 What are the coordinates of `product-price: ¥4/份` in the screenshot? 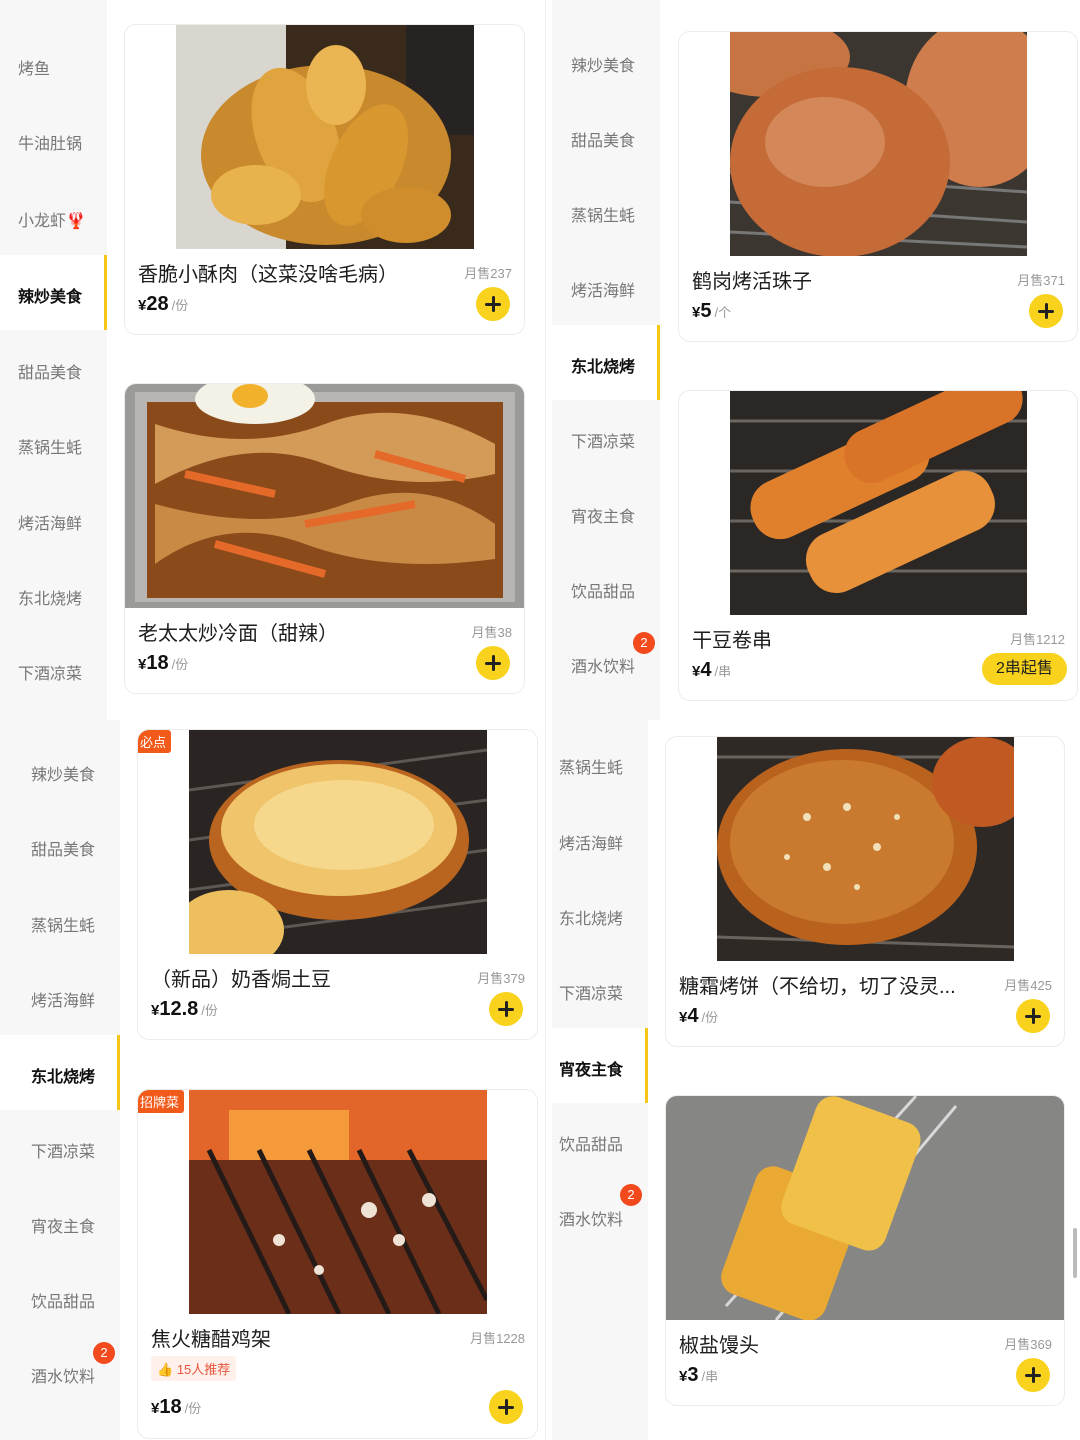 It's located at (698, 1016).